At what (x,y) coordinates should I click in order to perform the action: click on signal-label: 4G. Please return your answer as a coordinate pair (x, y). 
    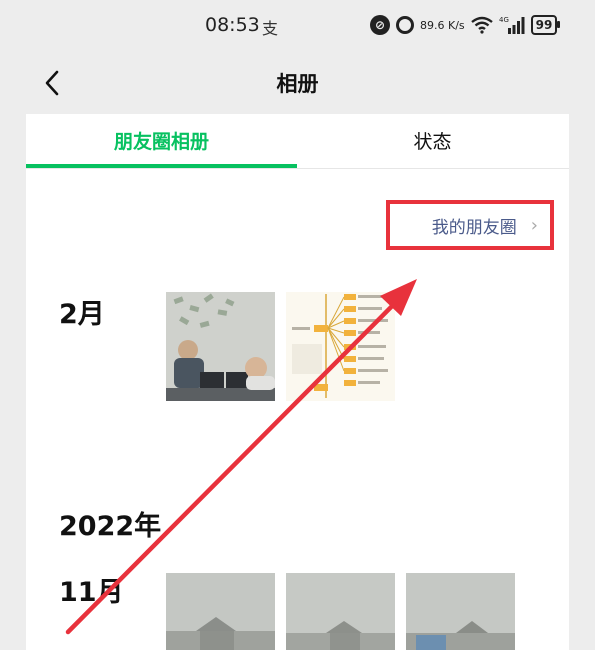
    Looking at the image, I should click on (504, 20).